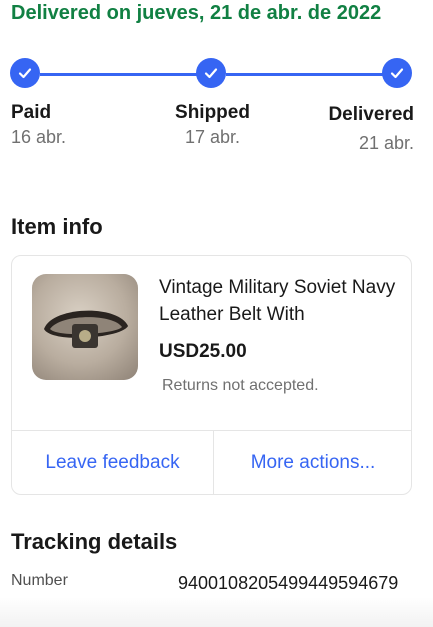 The width and height of the screenshot is (433, 627). What do you see at coordinates (203, 351) in the screenshot?
I see `item-price: USD25.00` at bounding box center [203, 351].